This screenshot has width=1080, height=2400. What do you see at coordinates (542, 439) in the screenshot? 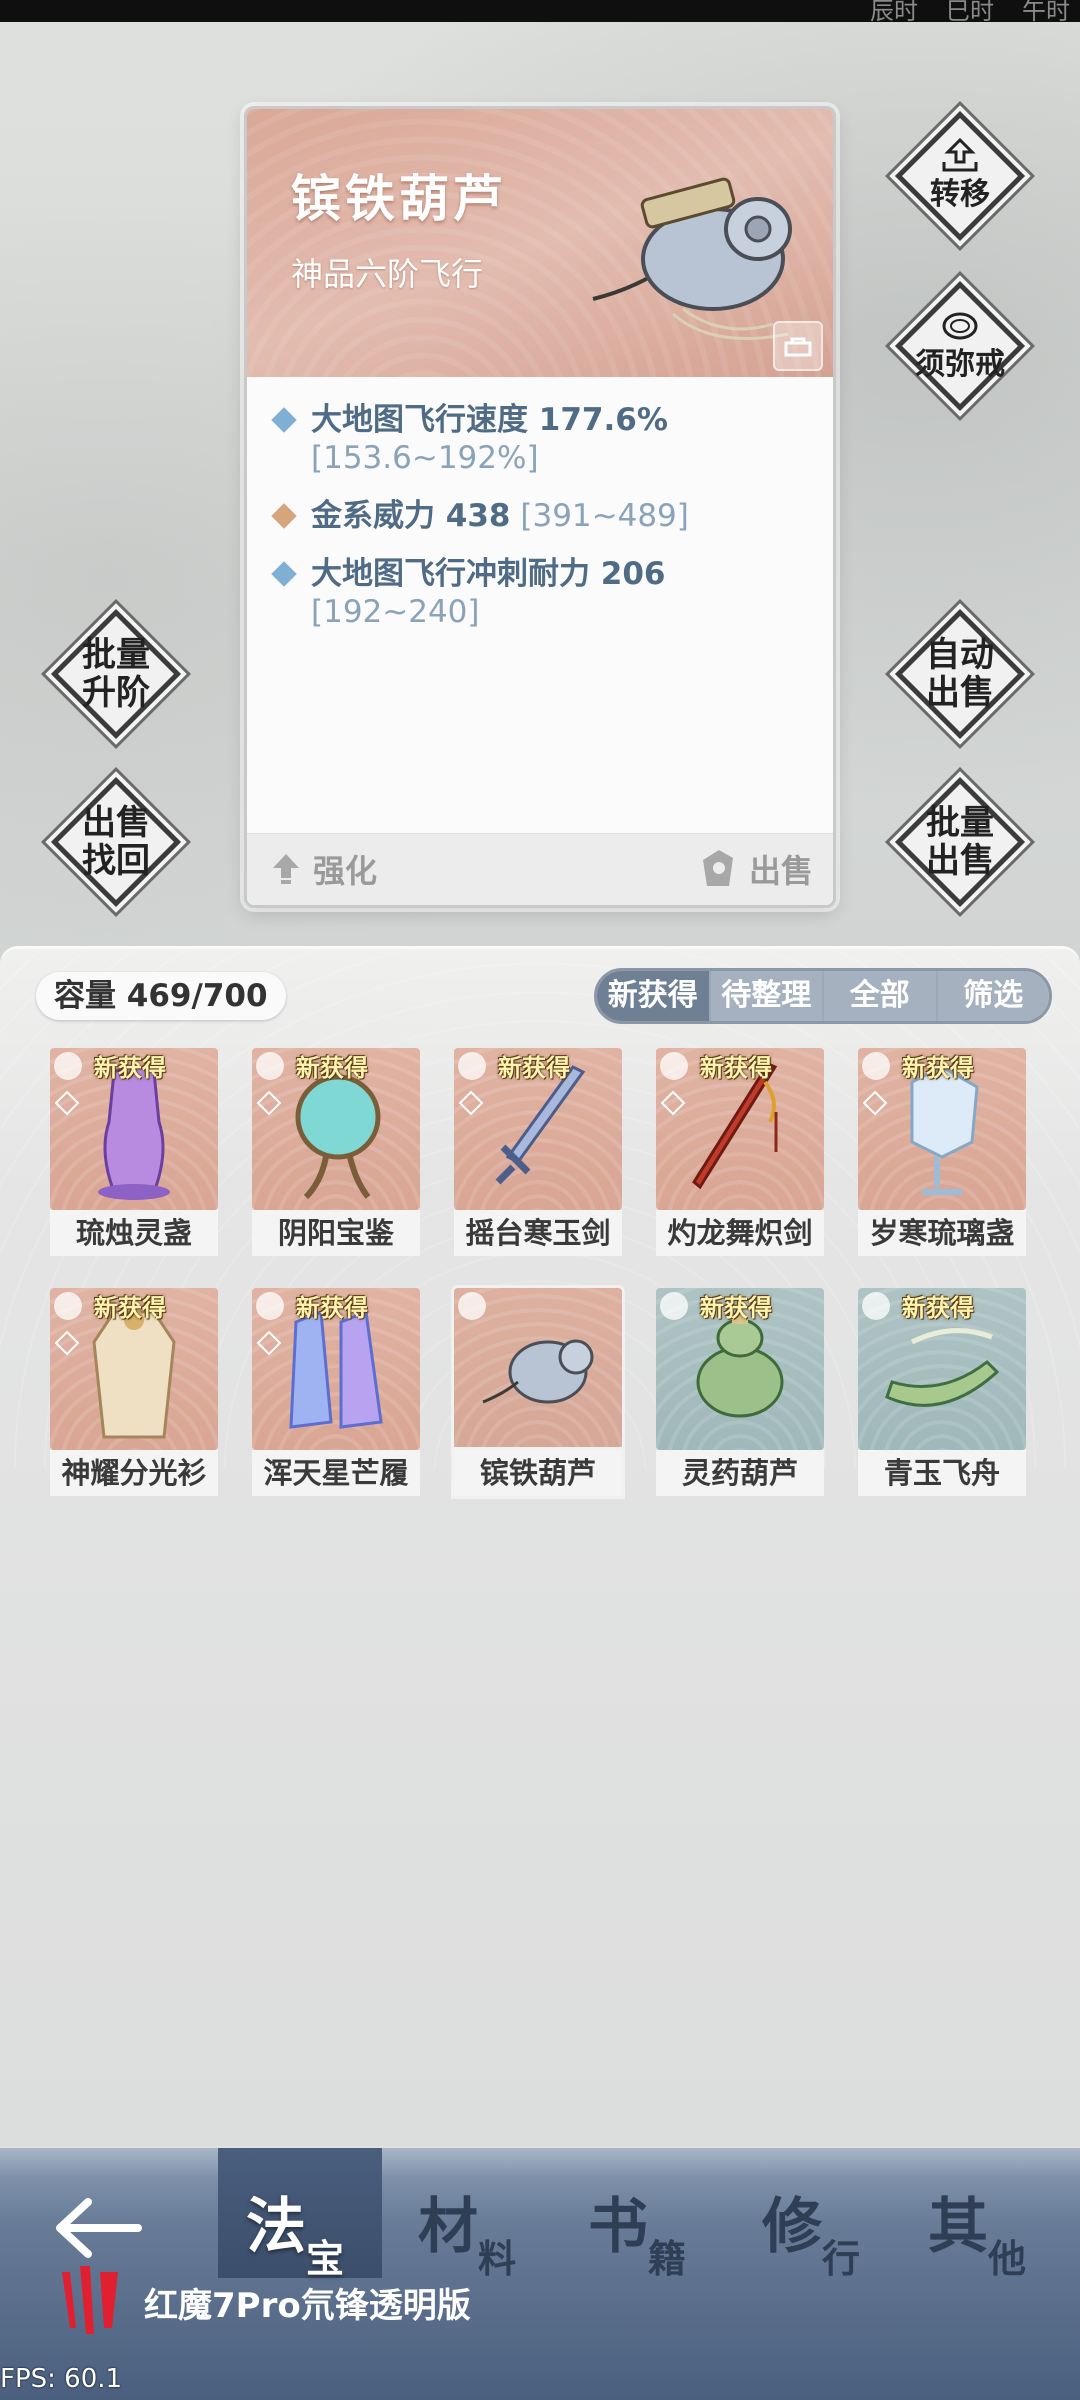
I see `stat-row: 大地图飞行速度 177.6% [153.6~192%]` at bounding box center [542, 439].